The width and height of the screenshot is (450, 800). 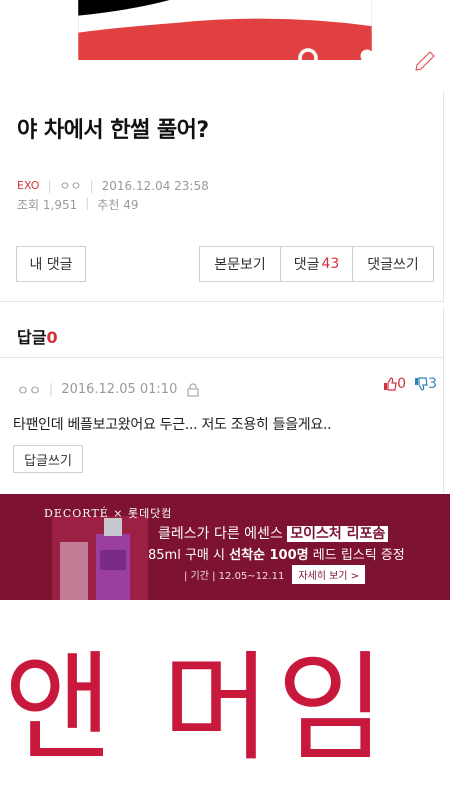 I want to click on ad-brand: DECORTÉ × 롯데닷컴, so click(x=108, y=513).